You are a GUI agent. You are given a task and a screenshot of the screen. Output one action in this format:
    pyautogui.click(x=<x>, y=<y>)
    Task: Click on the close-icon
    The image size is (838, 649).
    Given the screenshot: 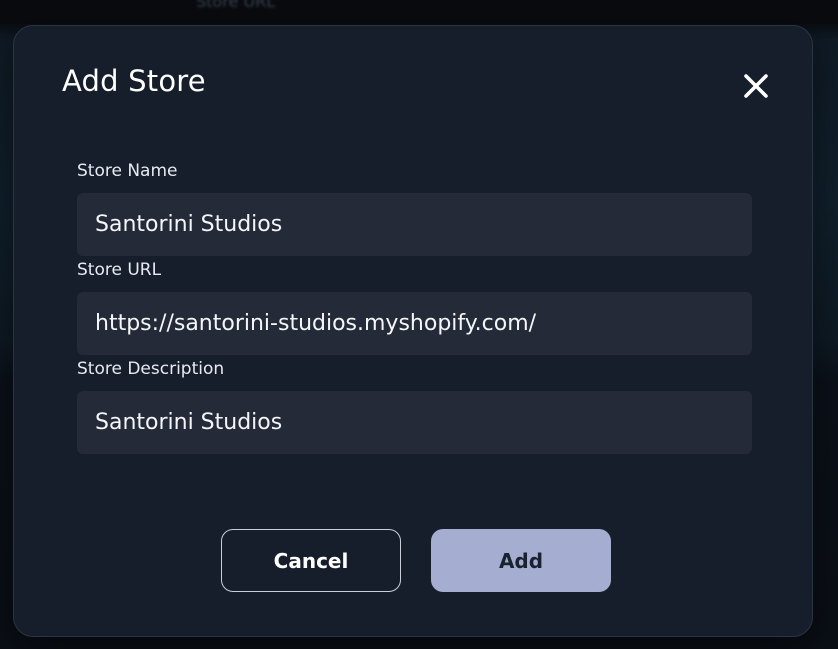 What is the action you would take?
    pyautogui.click(x=756, y=86)
    